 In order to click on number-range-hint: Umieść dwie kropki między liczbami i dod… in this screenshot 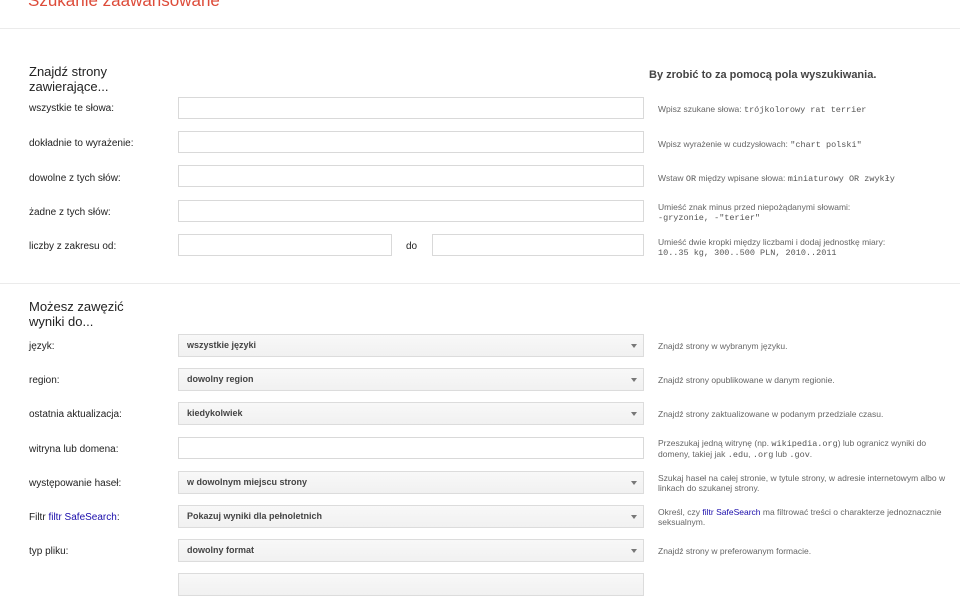, I will do `click(772, 247)`.